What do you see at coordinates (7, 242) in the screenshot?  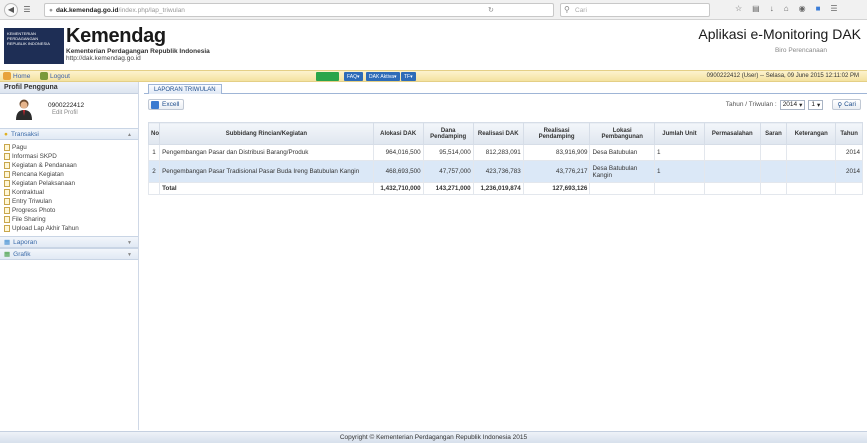 I see `report-icon: ▦` at bounding box center [7, 242].